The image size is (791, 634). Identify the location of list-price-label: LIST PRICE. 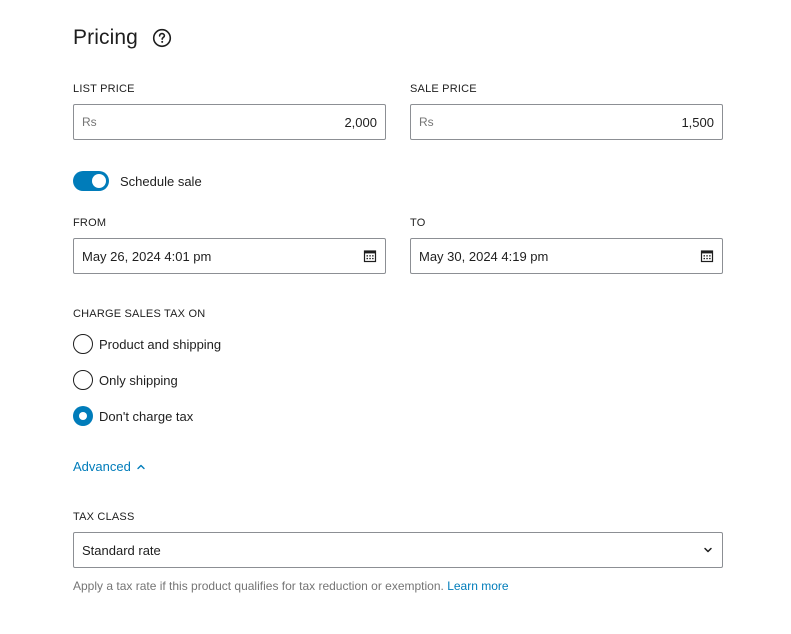
(104, 89).